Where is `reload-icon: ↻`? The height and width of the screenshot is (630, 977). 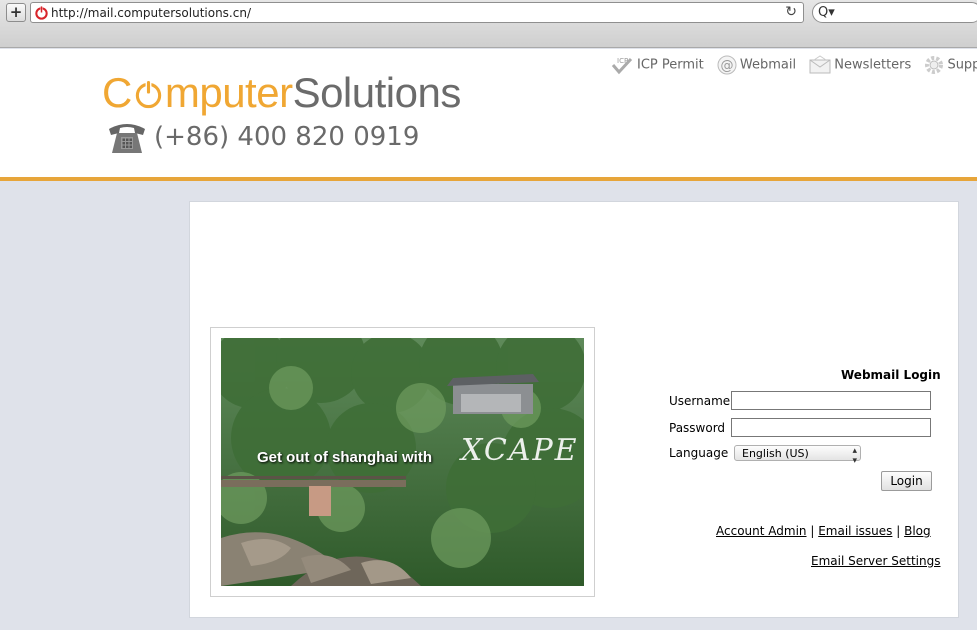
reload-icon: ↻ is located at coordinates (791, 12).